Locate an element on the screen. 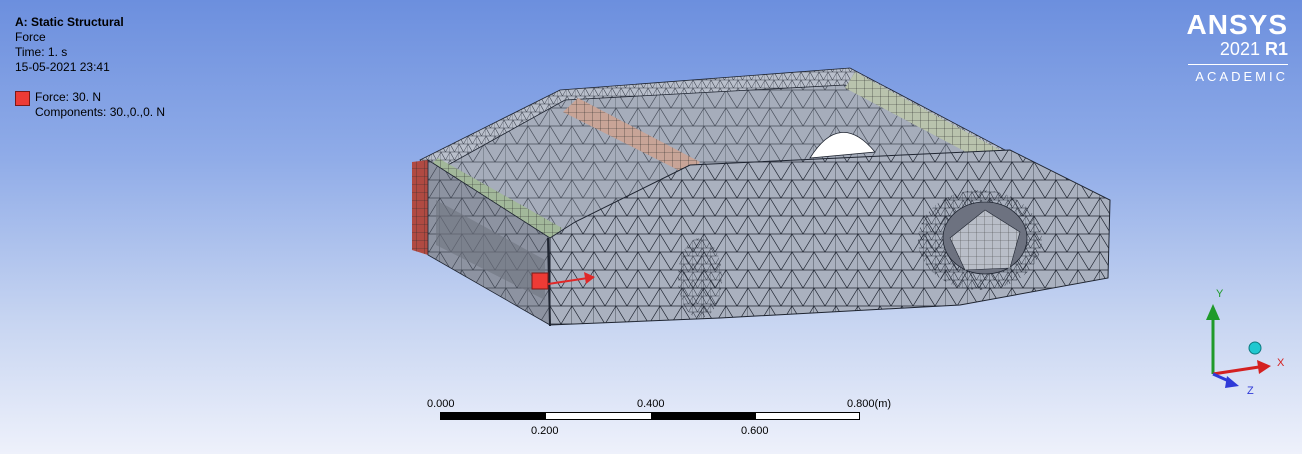  scale-label-0-8: 0.800(m) is located at coordinates (869, 404).